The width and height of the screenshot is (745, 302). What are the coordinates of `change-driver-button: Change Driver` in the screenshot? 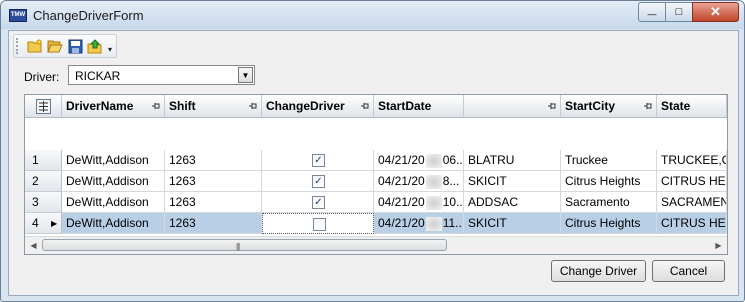 It's located at (598, 271).